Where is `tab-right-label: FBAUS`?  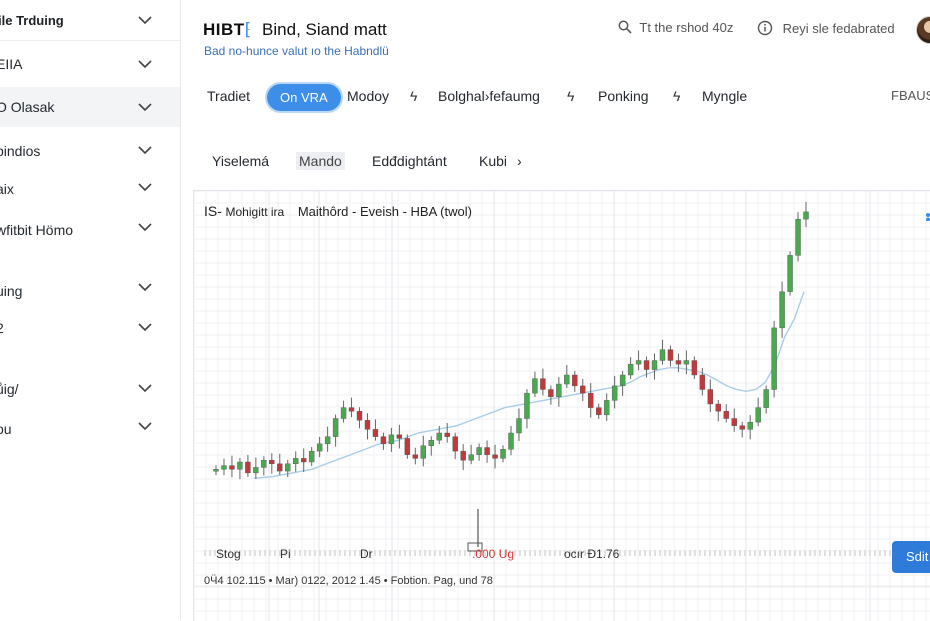 tab-right-label: FBAUS is located at coordinates (910, 95).